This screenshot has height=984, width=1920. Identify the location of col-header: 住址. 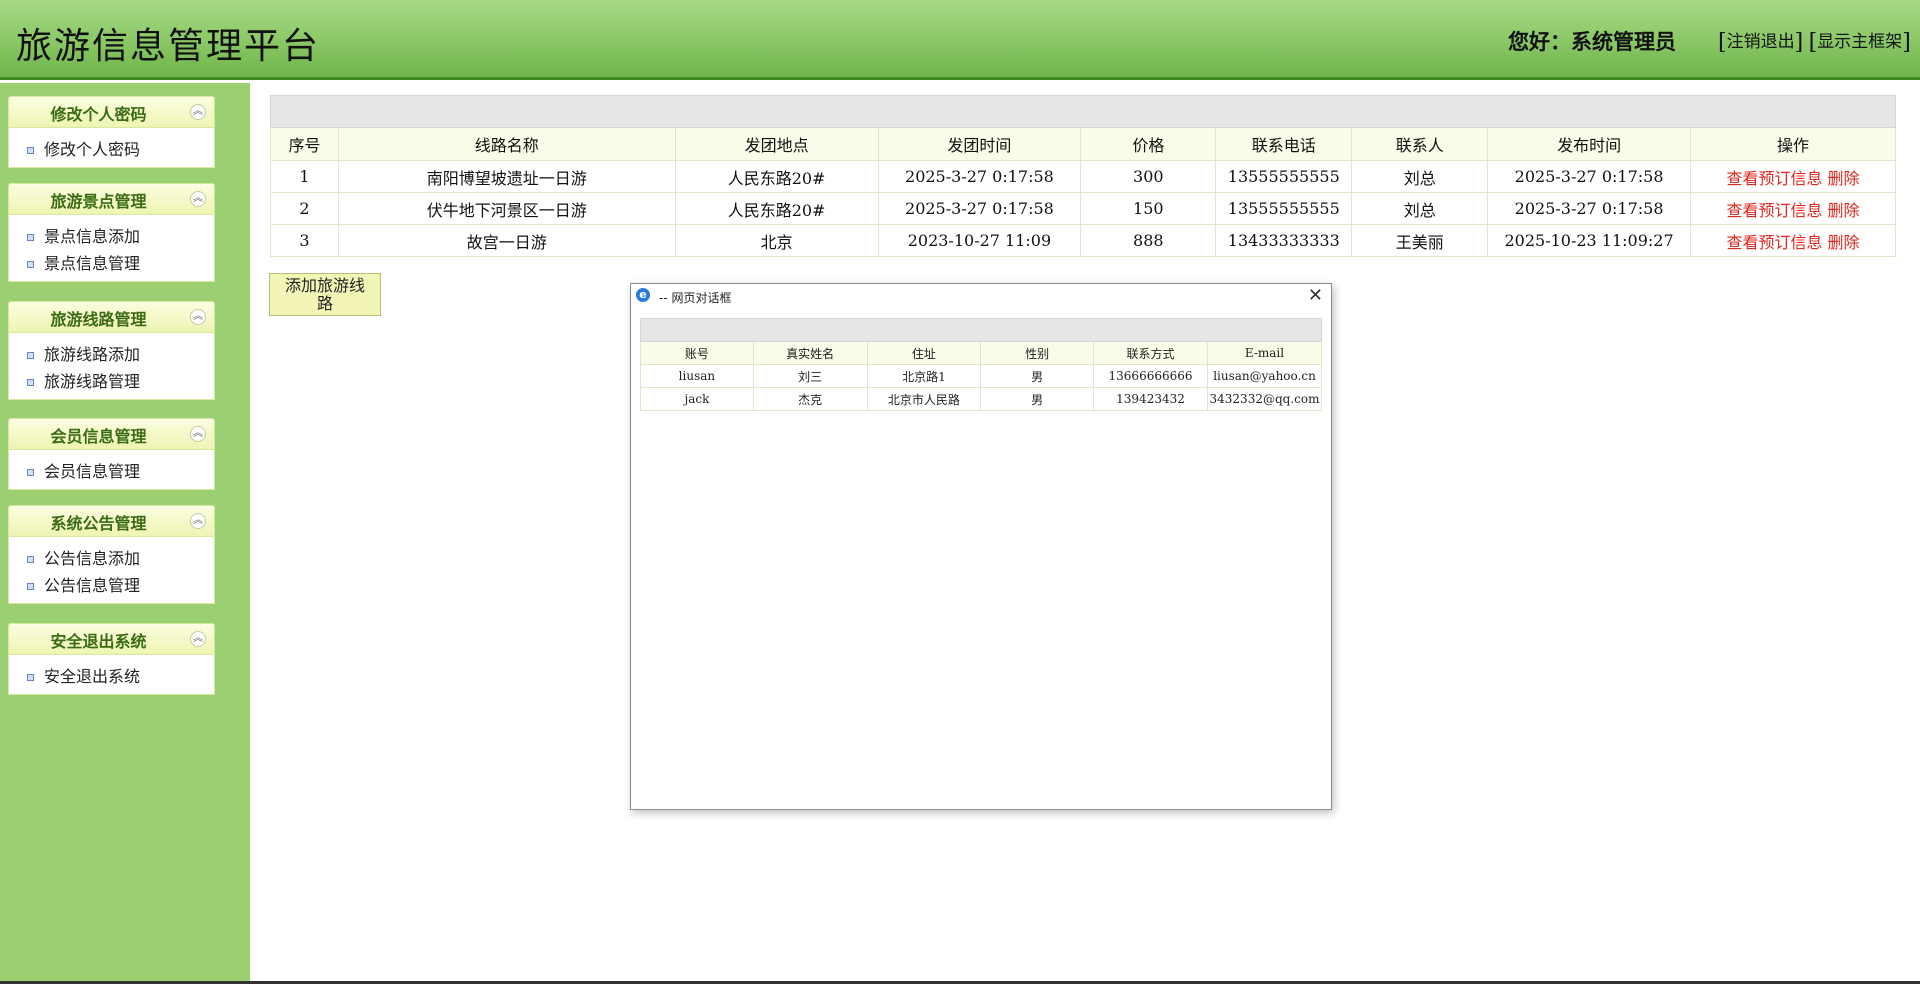
(924, 353).